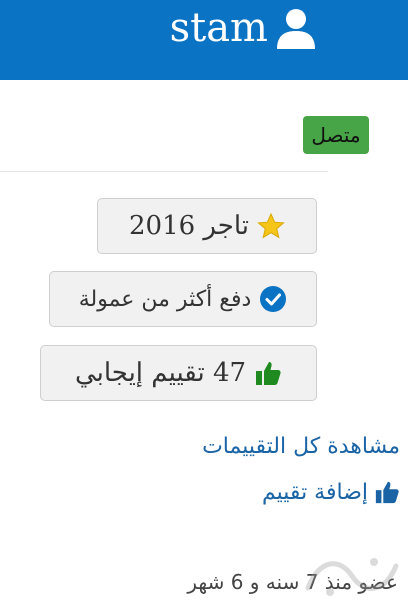 The height and width of the screenshot is (614, 408). I want to click on add-rating-link: إضافة تقييم, so click(331, 492).